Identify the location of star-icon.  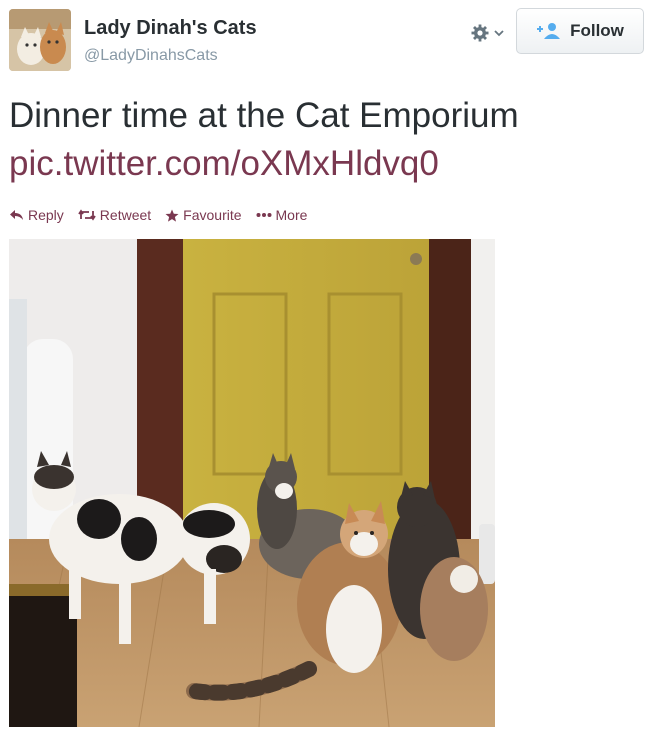
(172, 215).